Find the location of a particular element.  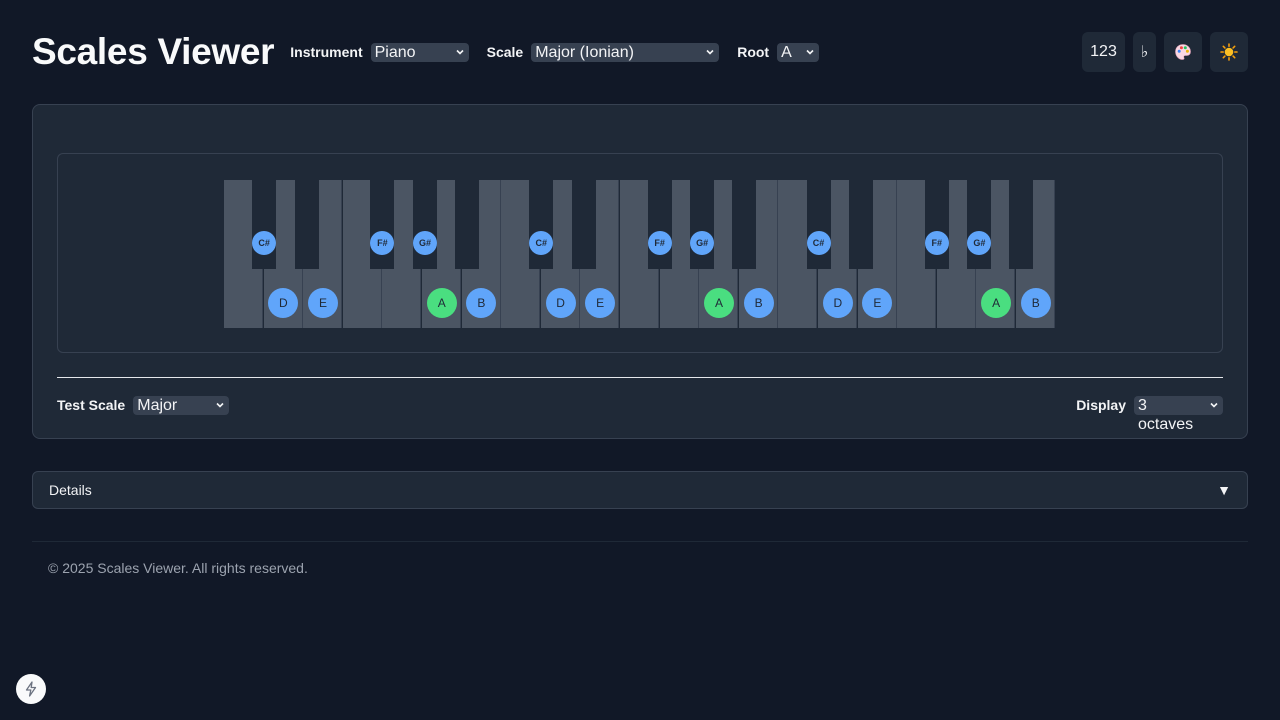

bottom-controls: Test Scale Major Display 3 octaves is located at coordinates (640, 414).